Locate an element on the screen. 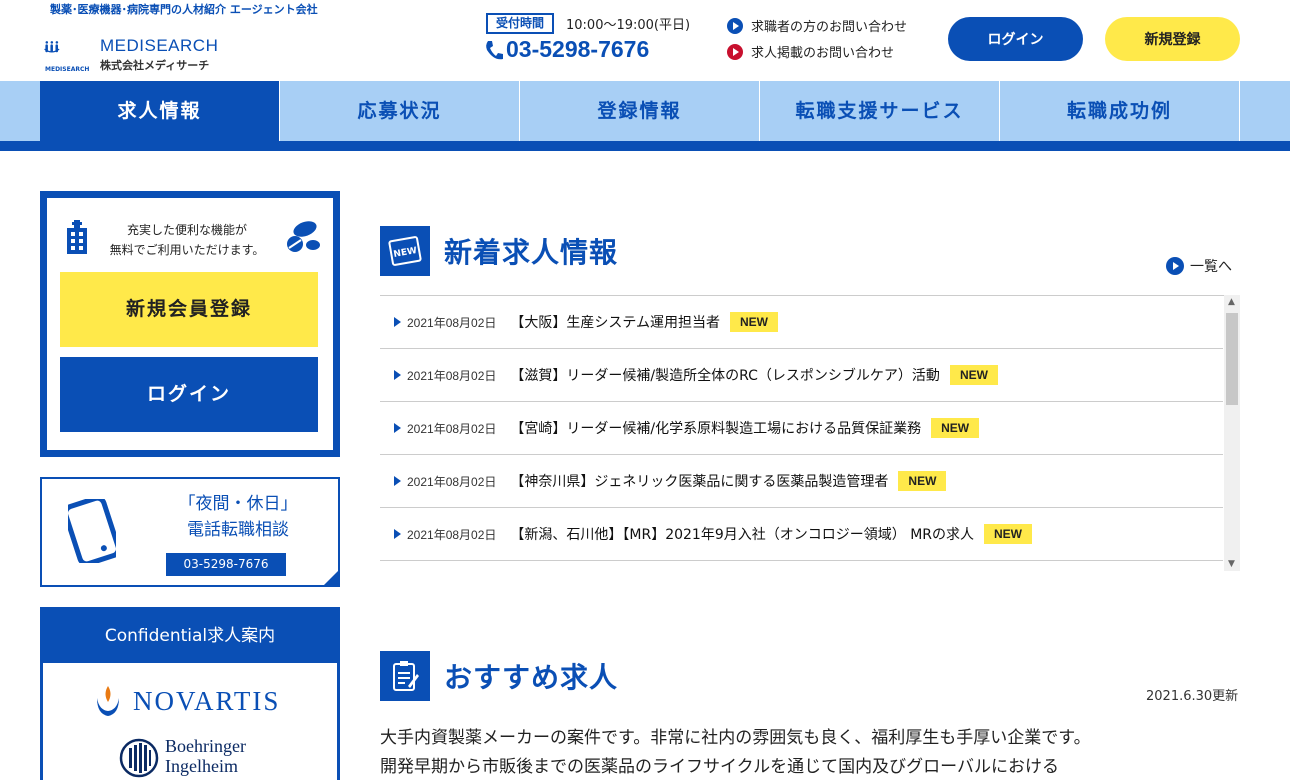 The height and width of the screenshot is (780, 1290). novartis-logo: NOVARTIS is located at coordinates (186, 701).